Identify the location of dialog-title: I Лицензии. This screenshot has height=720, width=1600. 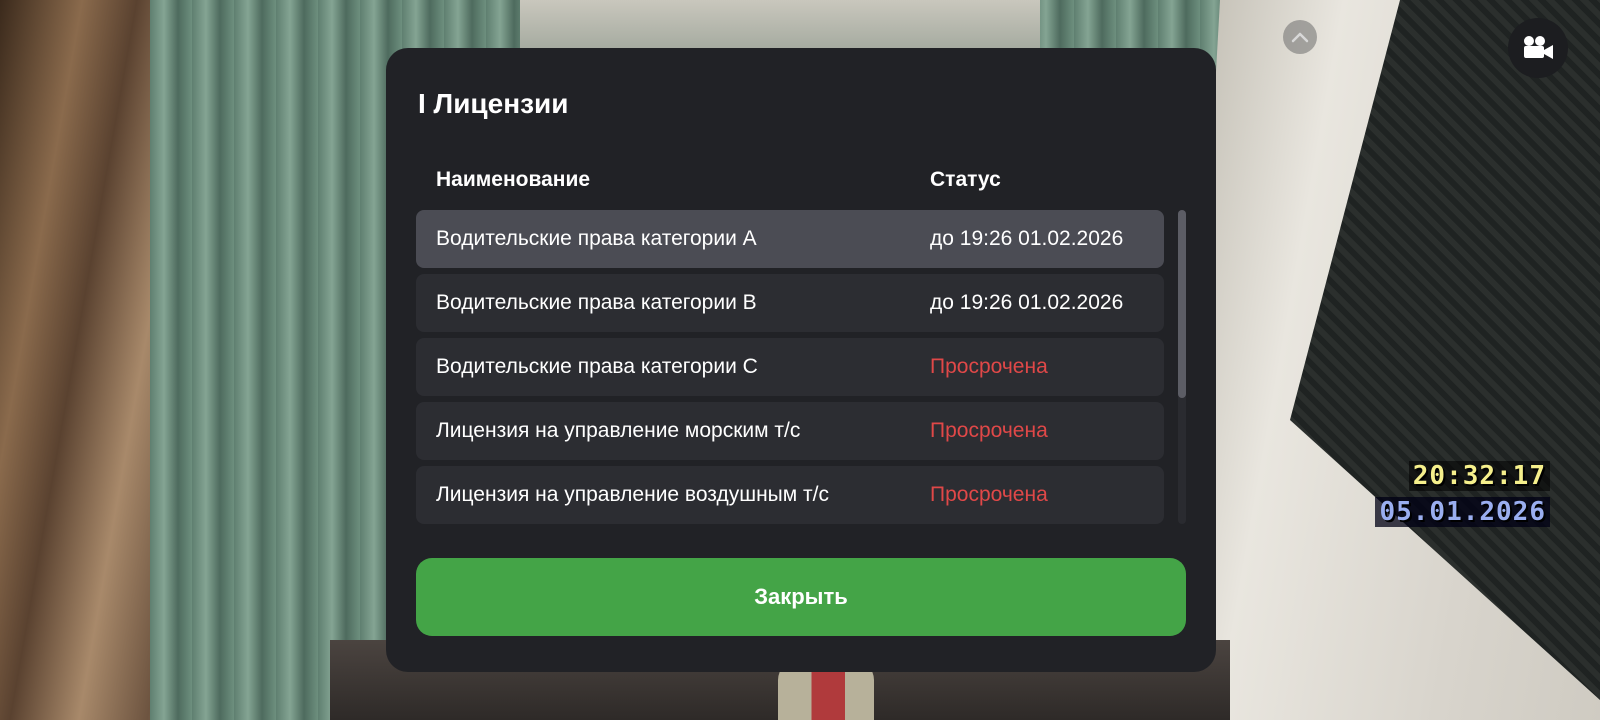
(493, 103).